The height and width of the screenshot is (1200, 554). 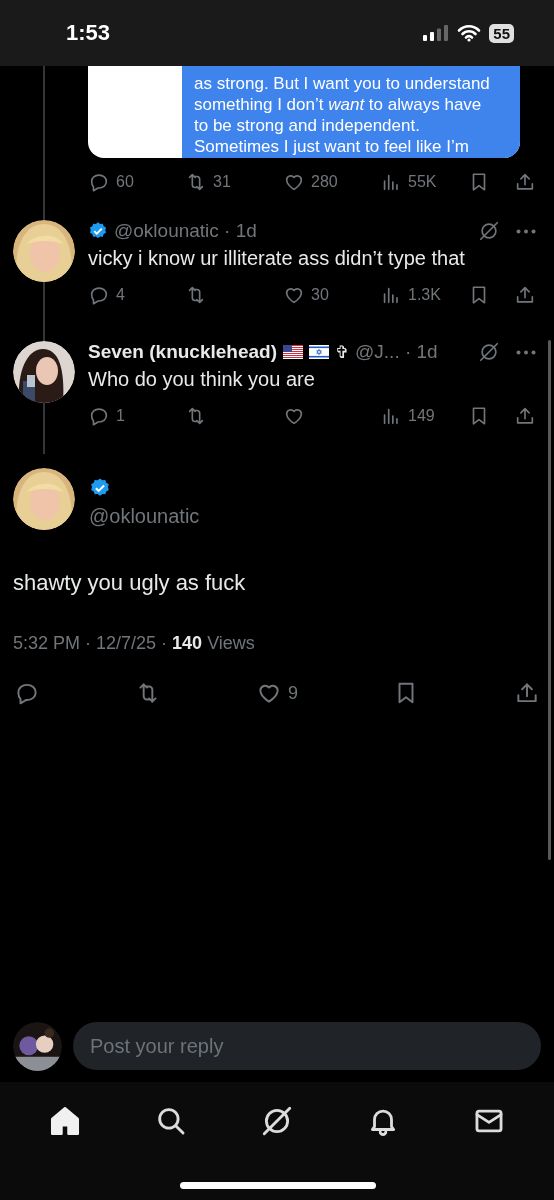 I want to click on reply-field: Post your reply, so click(x=307, y=1046).